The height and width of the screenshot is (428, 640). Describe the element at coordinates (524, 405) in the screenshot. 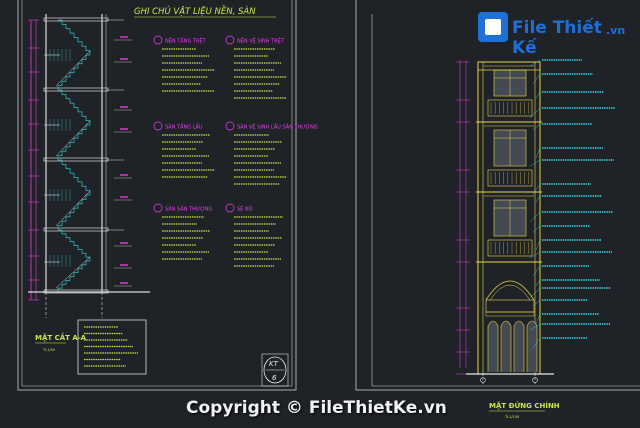

I see `elevation-title: MẶT ĐỨNG CHÍNH` at that location.